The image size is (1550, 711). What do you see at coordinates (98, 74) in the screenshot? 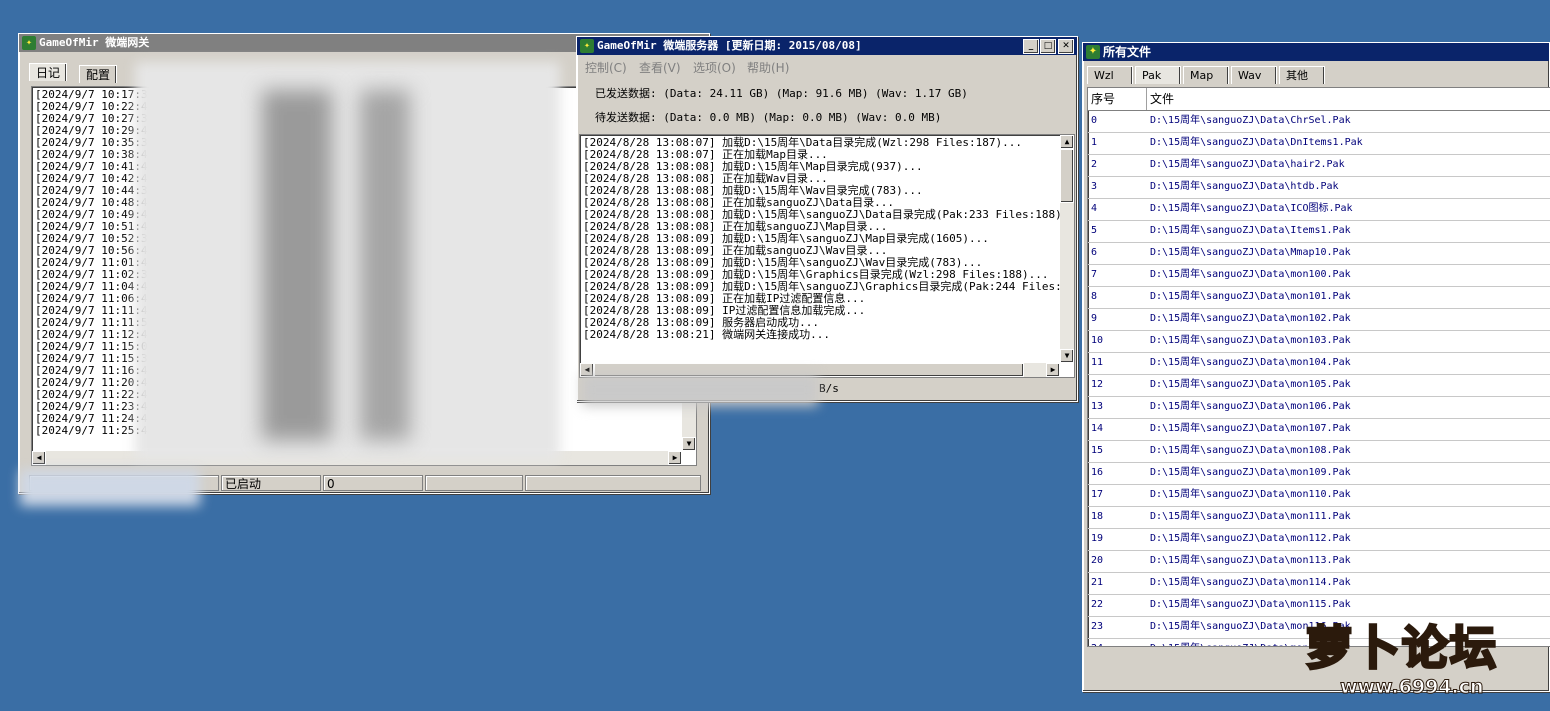
I see `tab-config: 配置` at bounding box center [98, 74].